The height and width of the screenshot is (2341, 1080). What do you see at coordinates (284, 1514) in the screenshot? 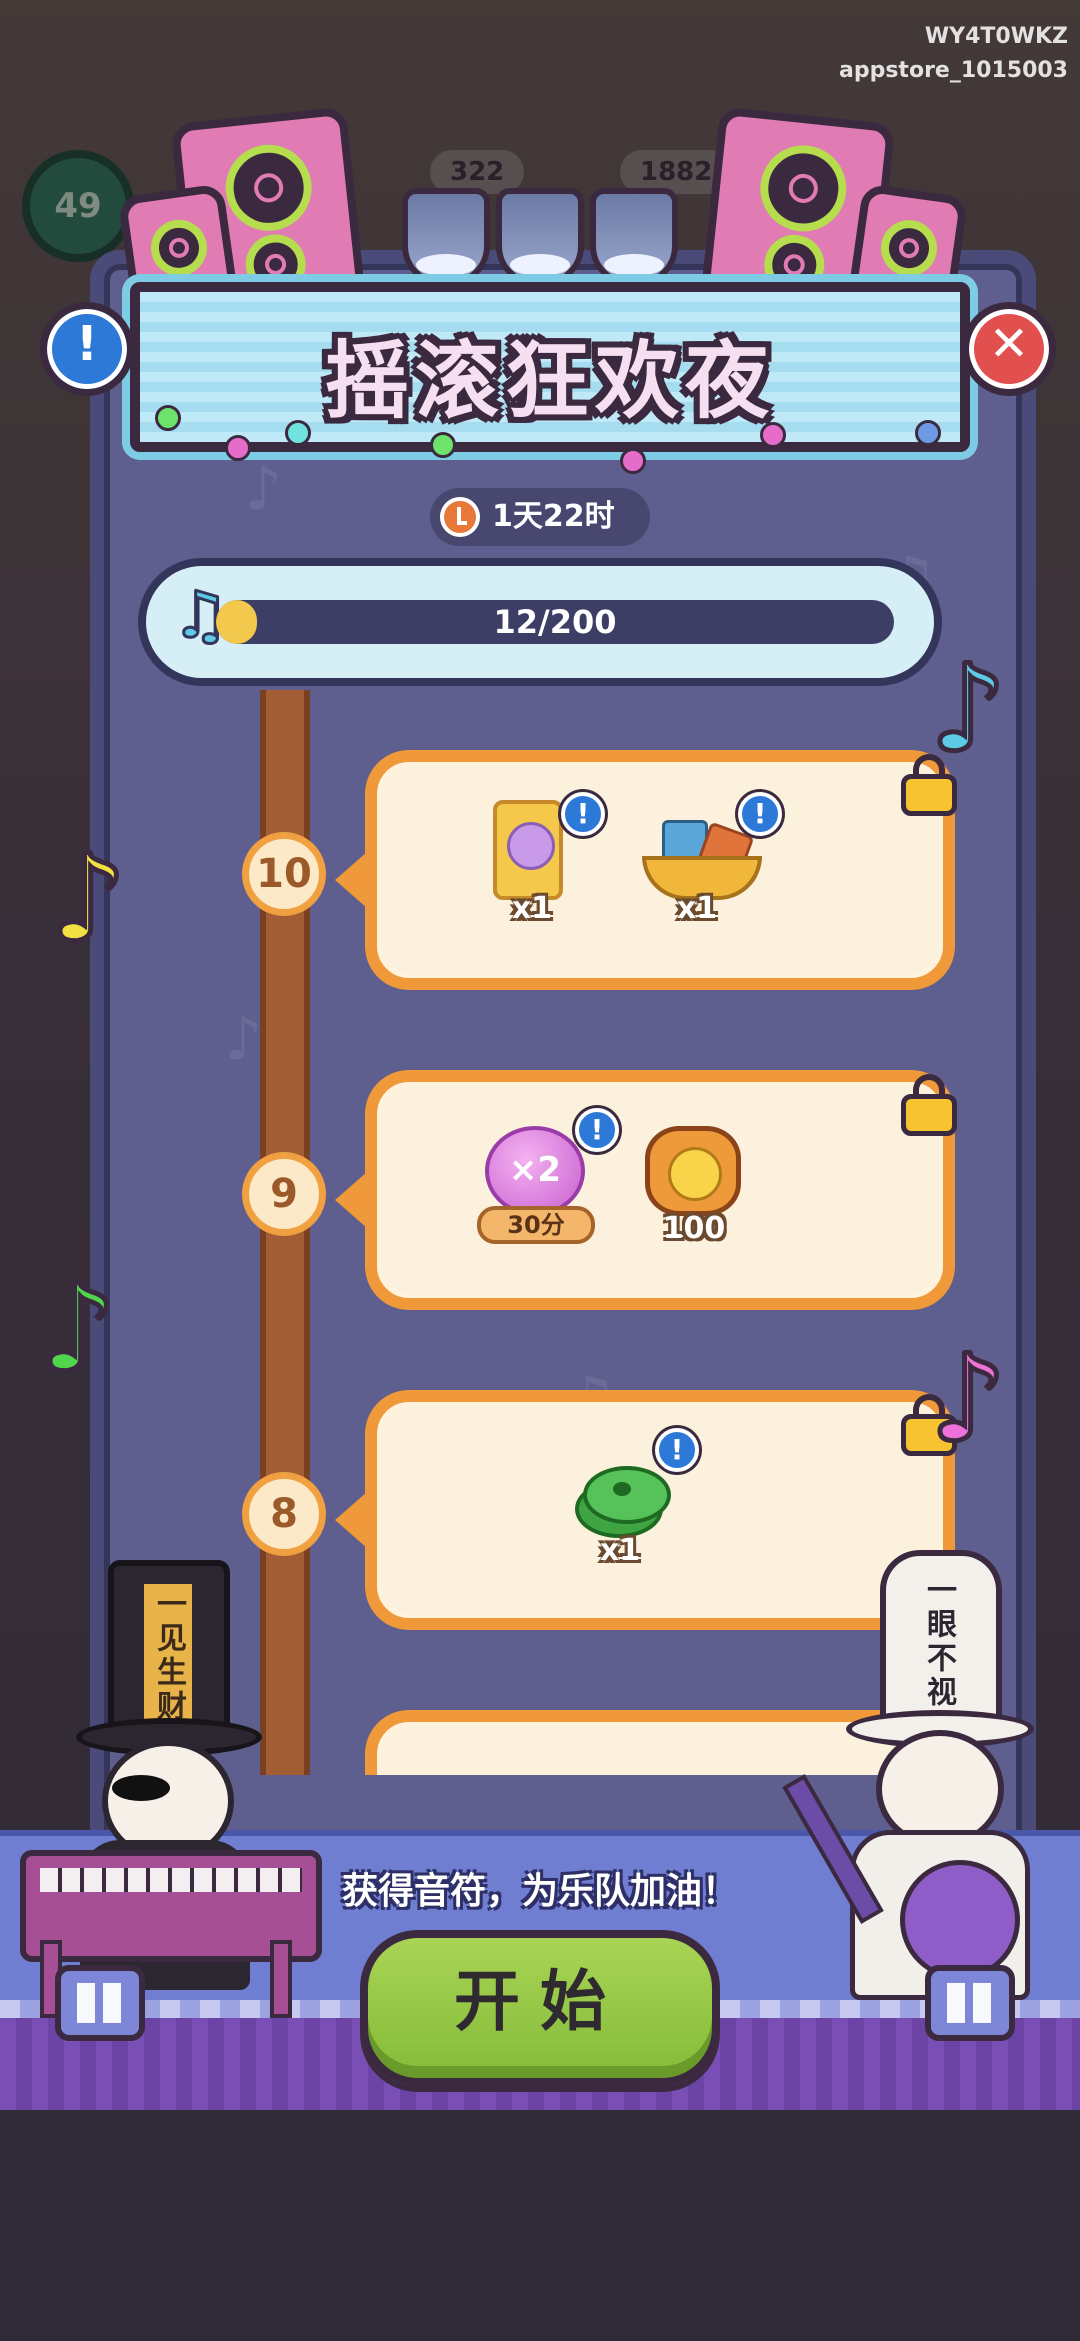
I see `tier-level-badge: 8` at bounding box center [284, 1514].